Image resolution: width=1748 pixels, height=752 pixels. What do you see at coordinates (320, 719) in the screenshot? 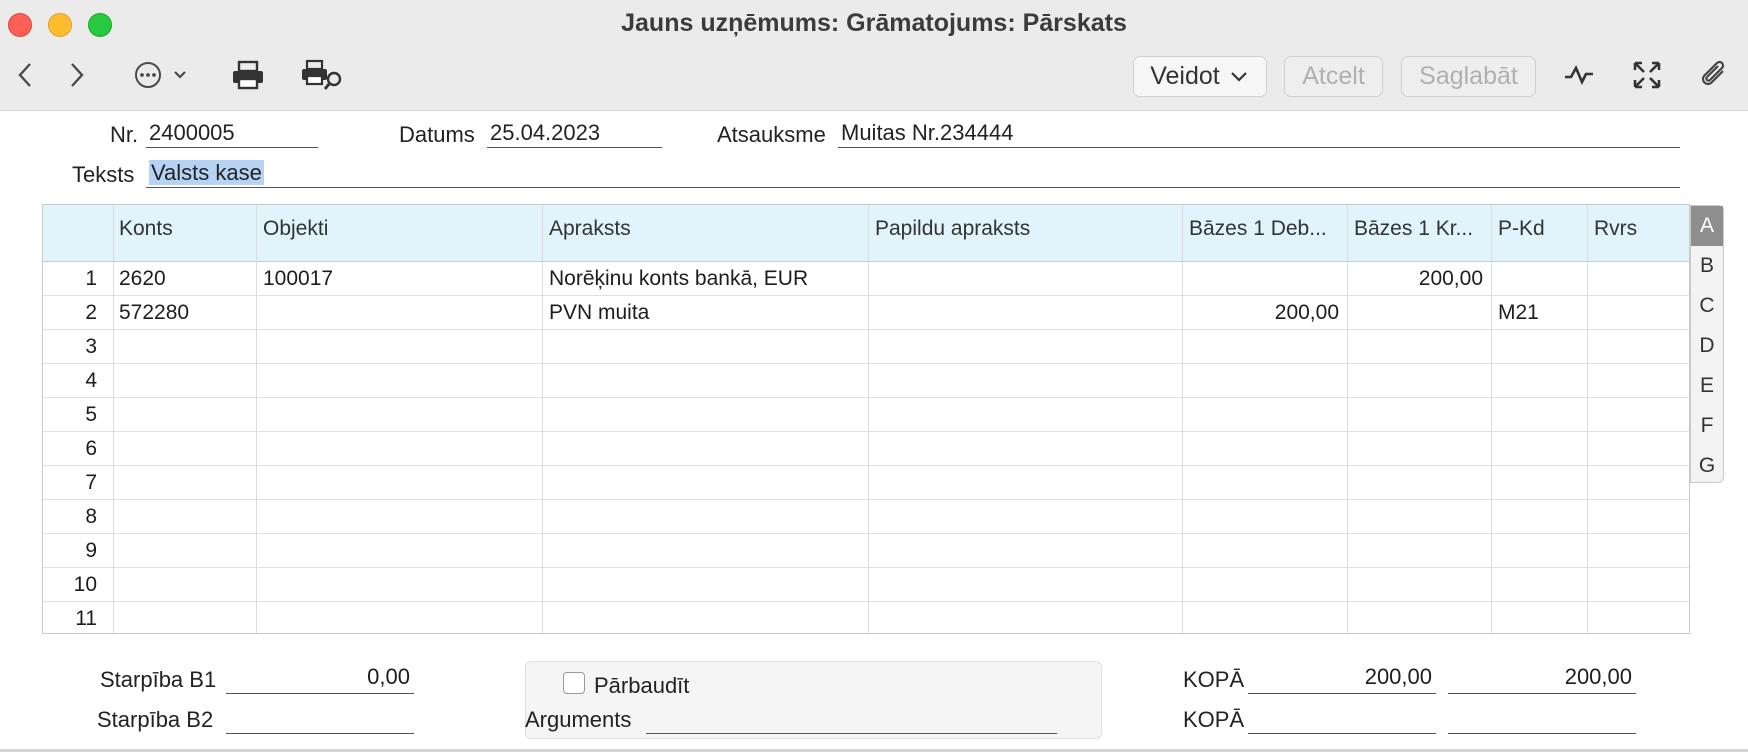
I see `starpiba-b2-field` at bounding box center [320, 719].